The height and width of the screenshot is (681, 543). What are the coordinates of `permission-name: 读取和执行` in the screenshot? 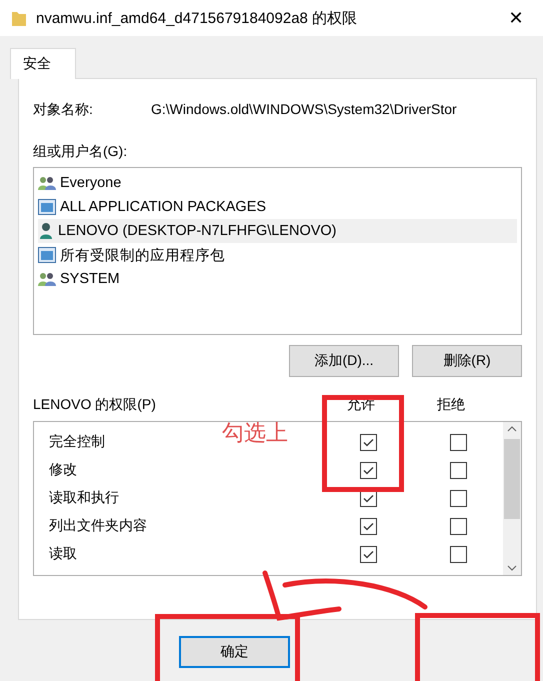 It's located at (84, 498).